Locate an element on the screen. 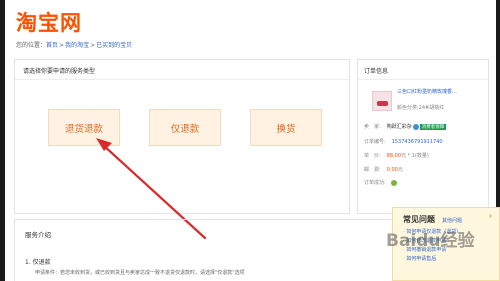  window-frame-left is located at coordinates (2, 140).